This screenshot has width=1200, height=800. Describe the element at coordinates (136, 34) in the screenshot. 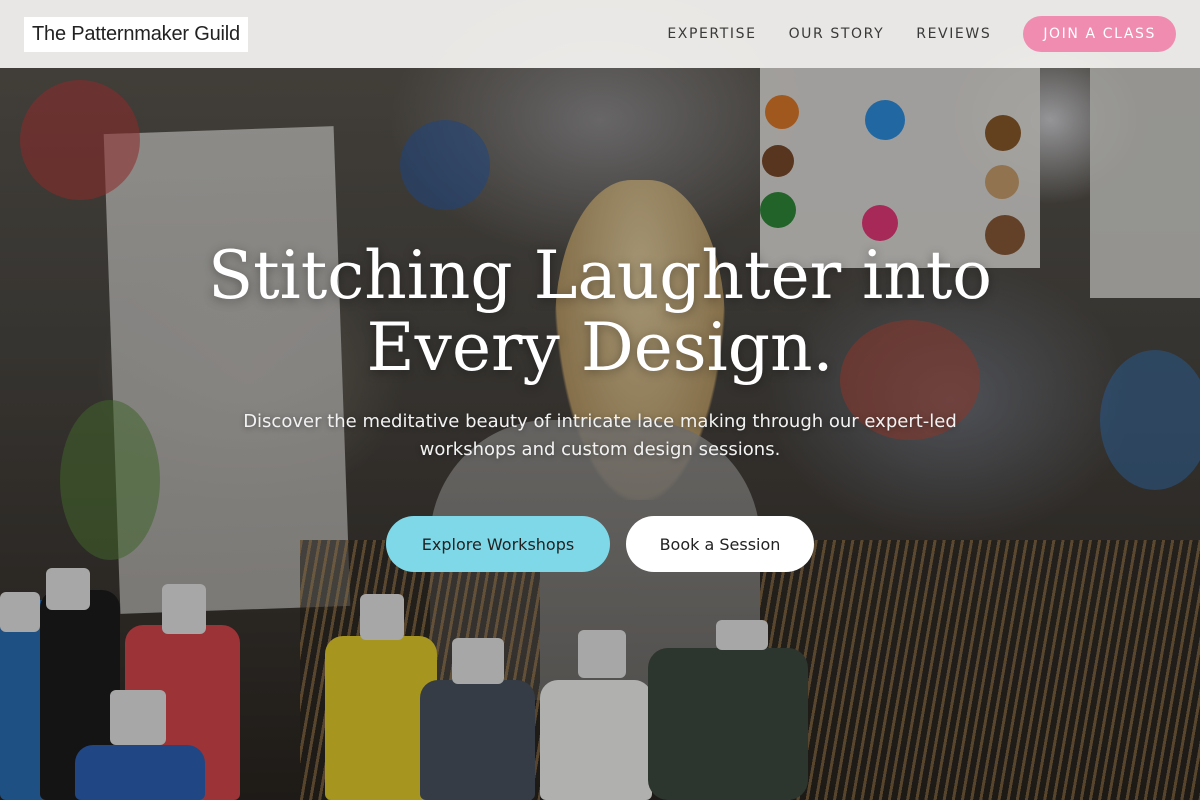

I see `brand-logo: The Patternmaker Guild` at that location.